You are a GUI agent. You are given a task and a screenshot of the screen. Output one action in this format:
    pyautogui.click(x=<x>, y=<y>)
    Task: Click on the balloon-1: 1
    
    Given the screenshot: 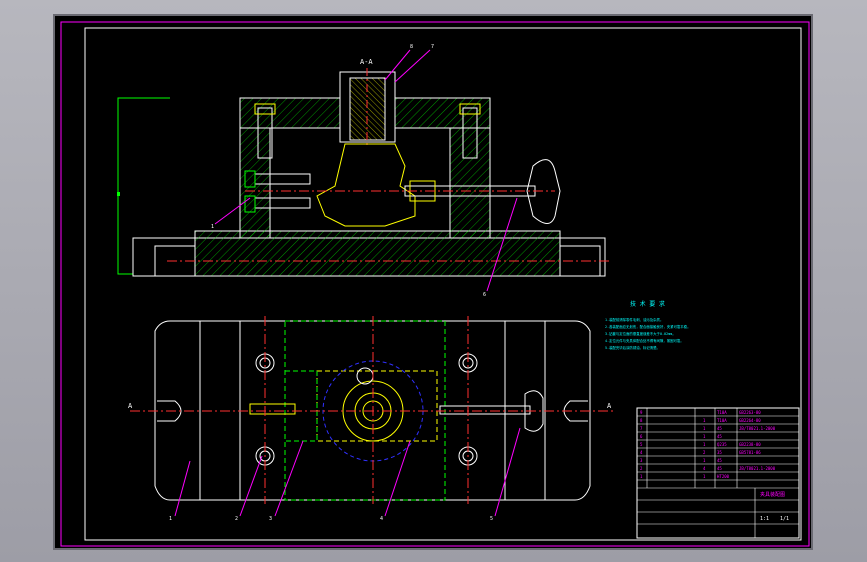 What is the action you would take?
    pyautogui.click(x=212, y=227)
    